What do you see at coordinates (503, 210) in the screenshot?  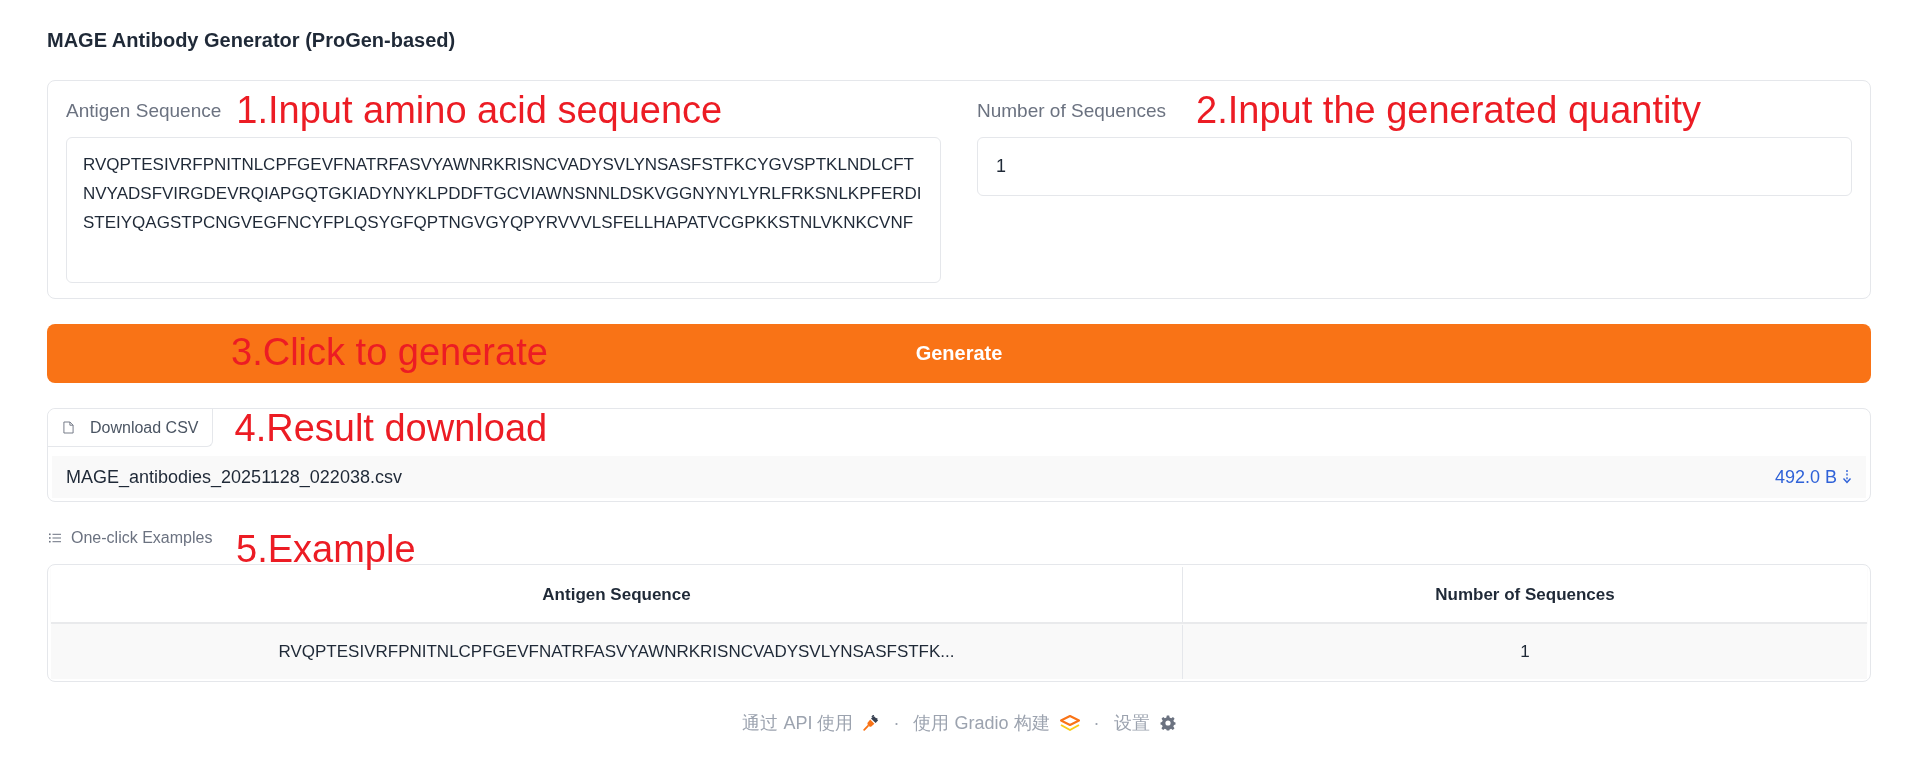 I see `sequence-textarea: RVQPTESIVRFPNITNLCPFGEVFNATRFASVYAWNRKRISNCVADYSVLYNSASFSTFKCYGVSPTKLNDLCFTNVYADSFVIRGDEVRQIAPGQTGKIADYNYKLPDDFTGCVIAWNSNNLDSKVGGNYNYLYRLFRKSNLKPFERDISTEIYQAGSTPCNGVEGFNCYFPLQSYGFQPTNGVGYQPYRVVVLSFELLHAPATVCGPKKSTNLVKNKCVNF` at bounding box center [503, 210].